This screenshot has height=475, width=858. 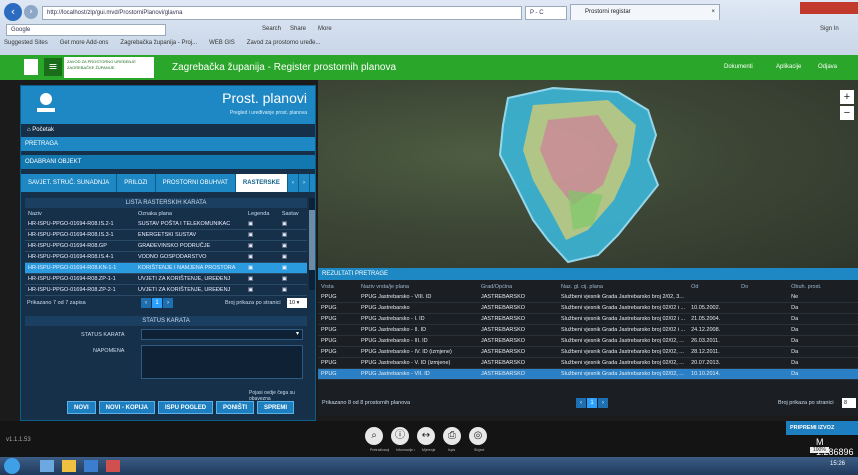 What do you see at coordinates (645, 12) in the screenshot?
I see `browser-tab: Prostorni registar ×` at bounding box center [645, 12].